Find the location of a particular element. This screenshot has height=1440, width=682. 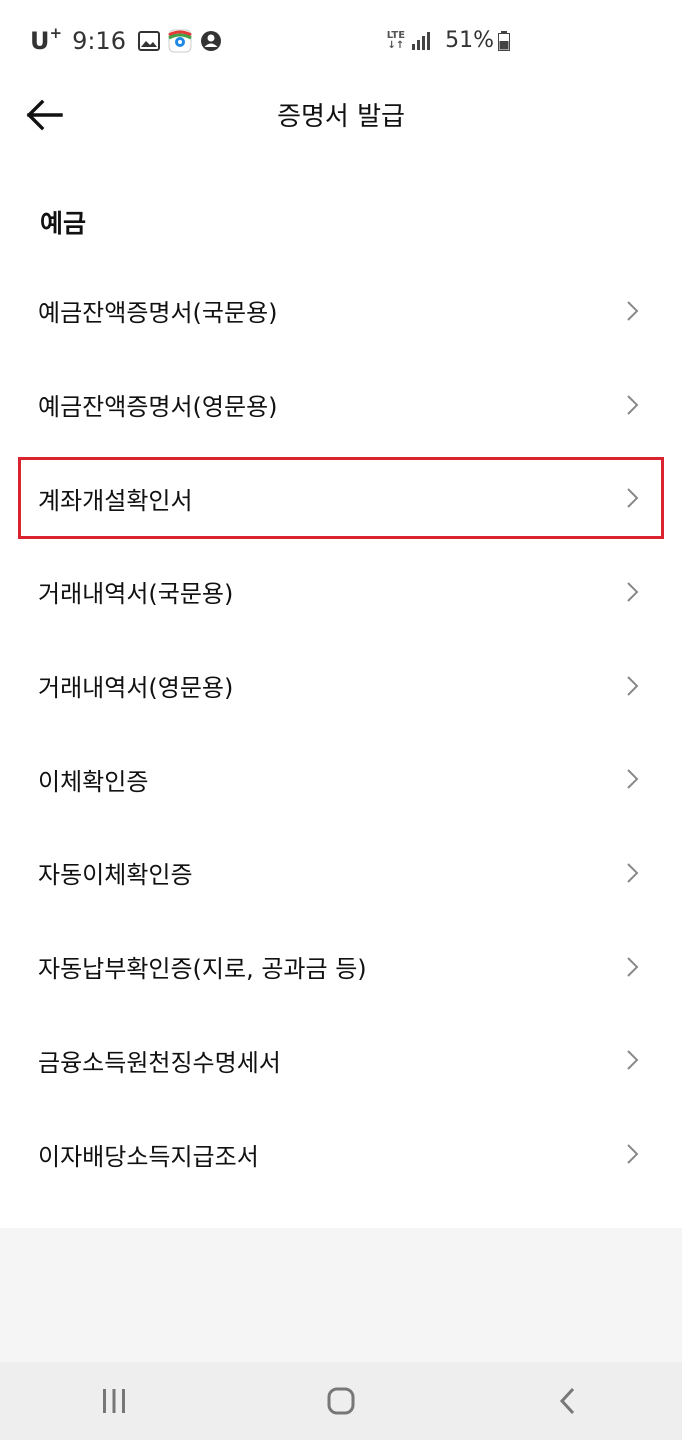

status-bar: U+ 9:16 LTE ↓↑ 51% is located at coordinates (341, 42).